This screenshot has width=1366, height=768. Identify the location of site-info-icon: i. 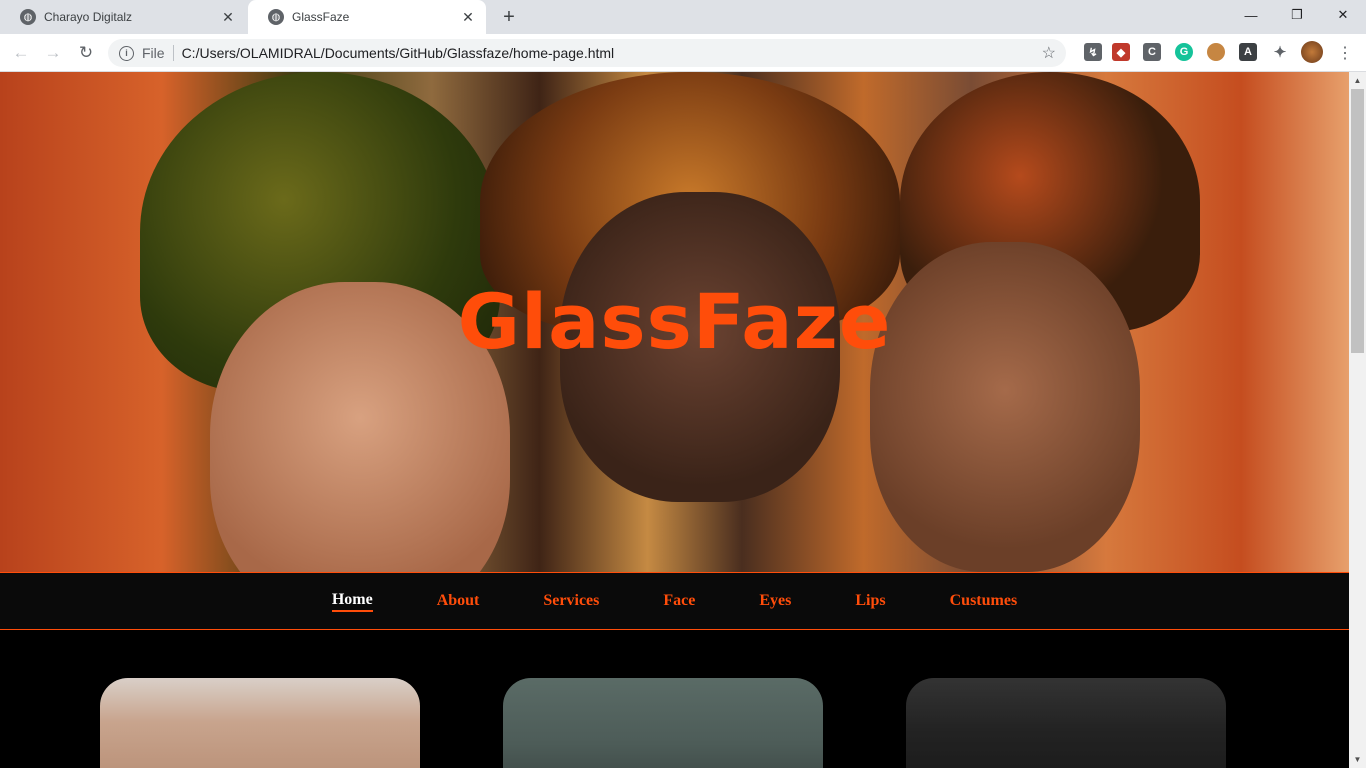
(126, 53).